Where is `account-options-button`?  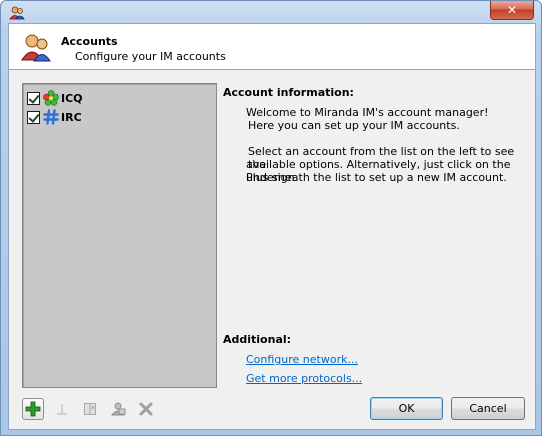 account-options-button is located at coordinates (90, 409).